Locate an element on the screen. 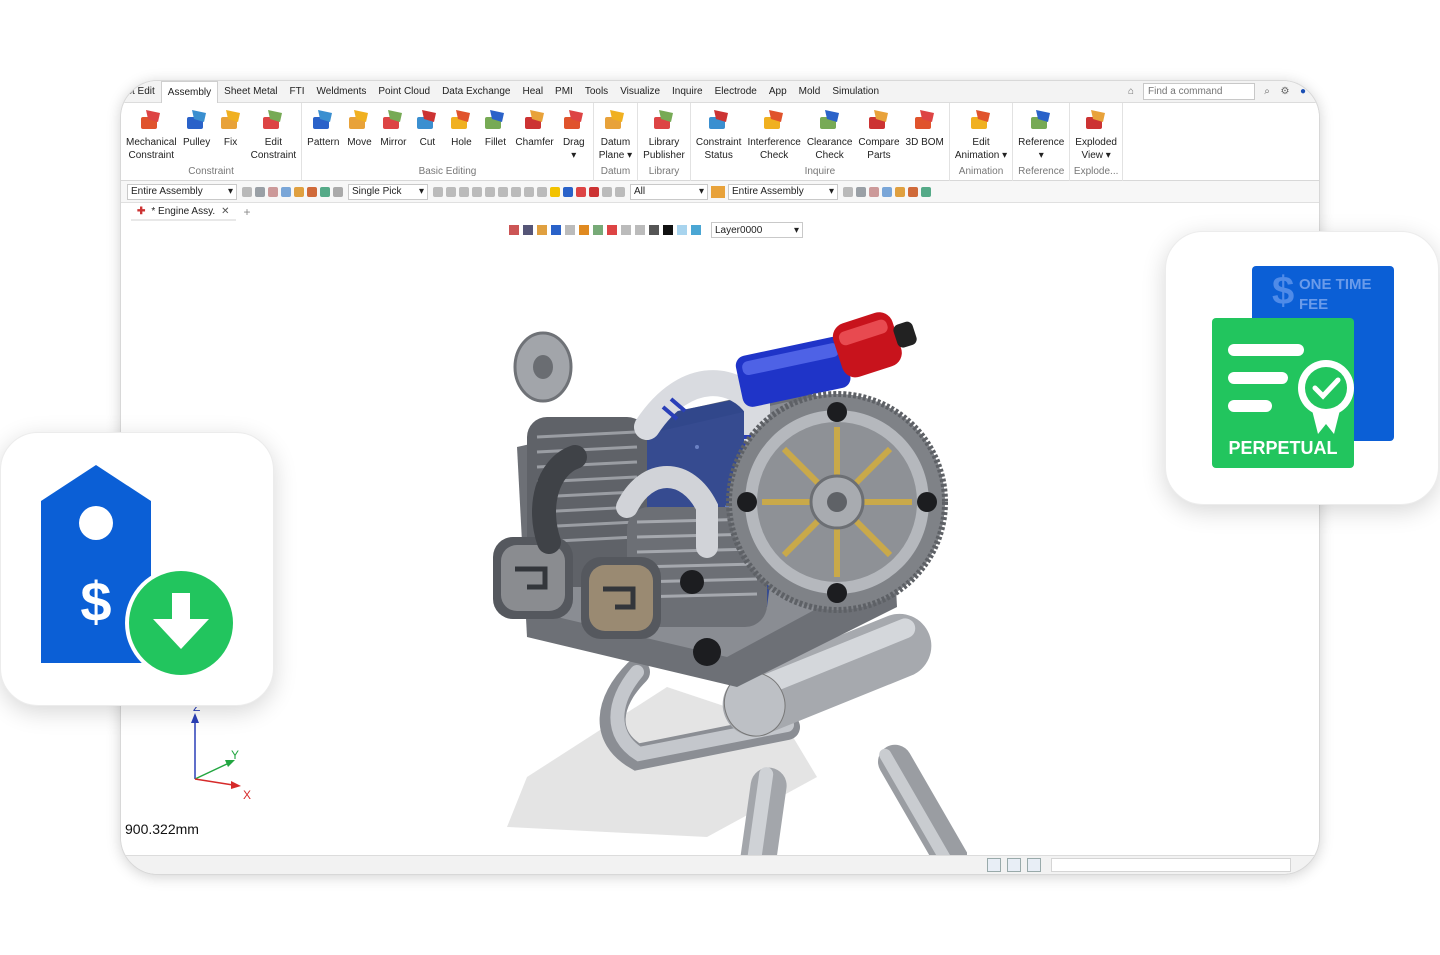 This screenshot has height=955, width=1440. arc-icon is located at coordinates (516, 191).